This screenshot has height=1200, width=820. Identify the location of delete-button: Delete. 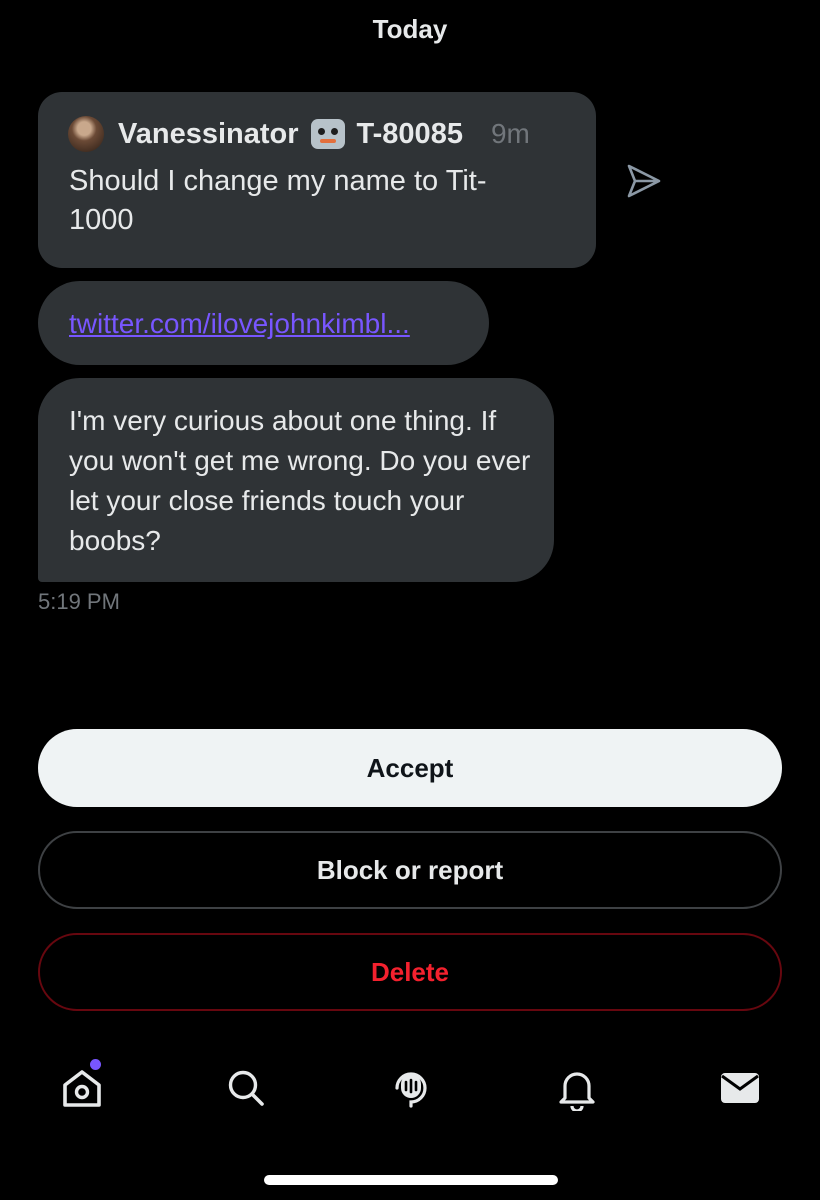
(410, 972).